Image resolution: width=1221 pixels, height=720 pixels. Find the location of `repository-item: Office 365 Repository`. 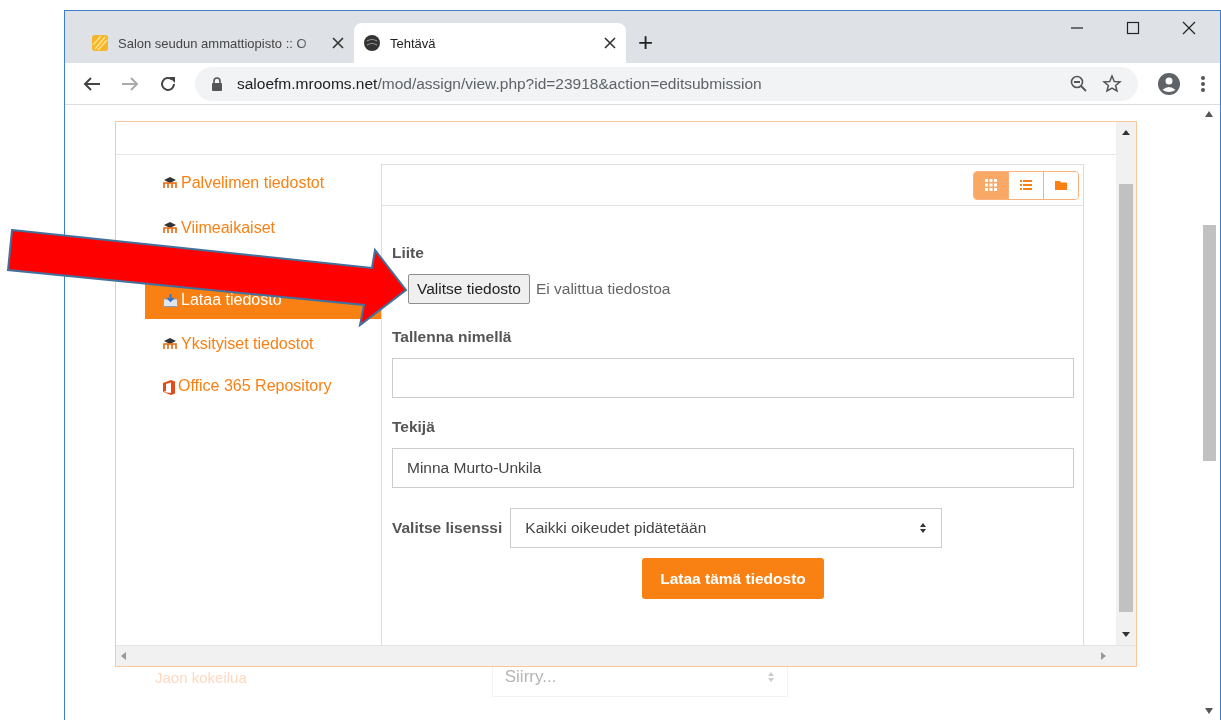

repository-item: Office 365 Repository is located at coordinates (263, 388).